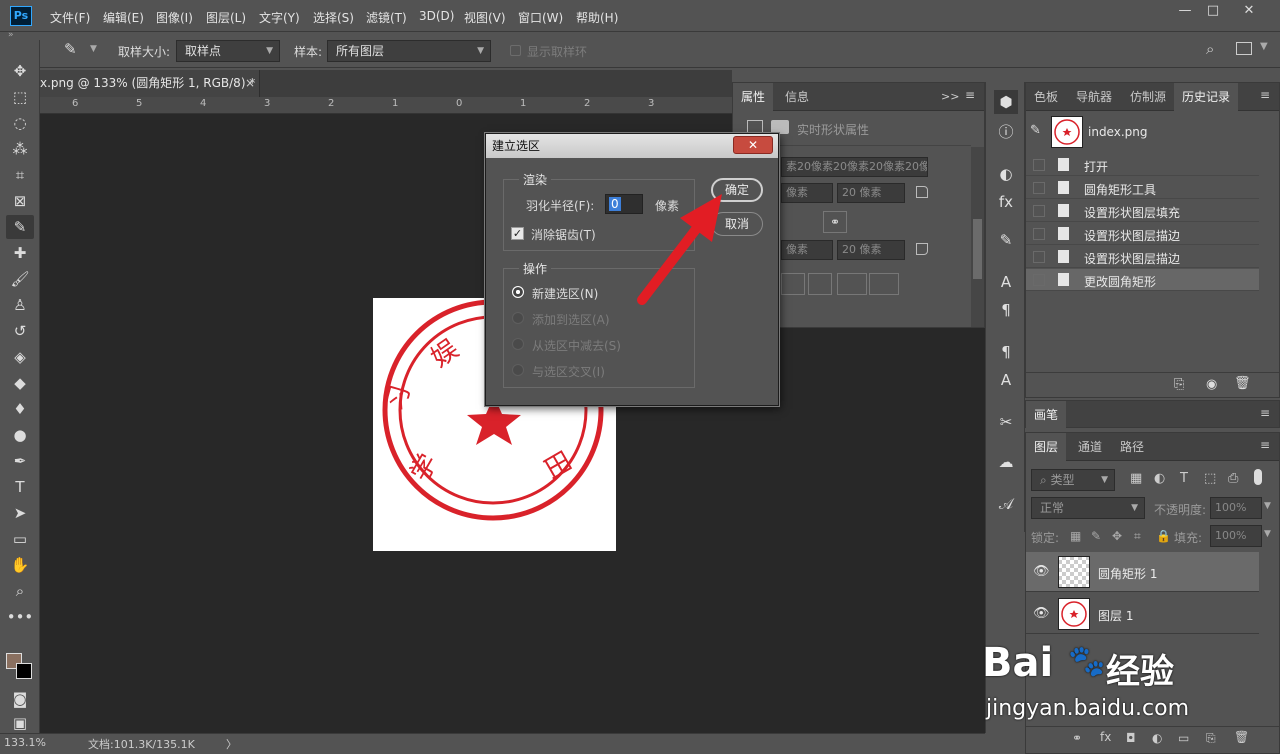 The width and height of the screenshot is (1280, 754). I want to click on document-tab: x.png @ 133% (圆角矩形 1, RGB/8) * ×, so click(150, 83).